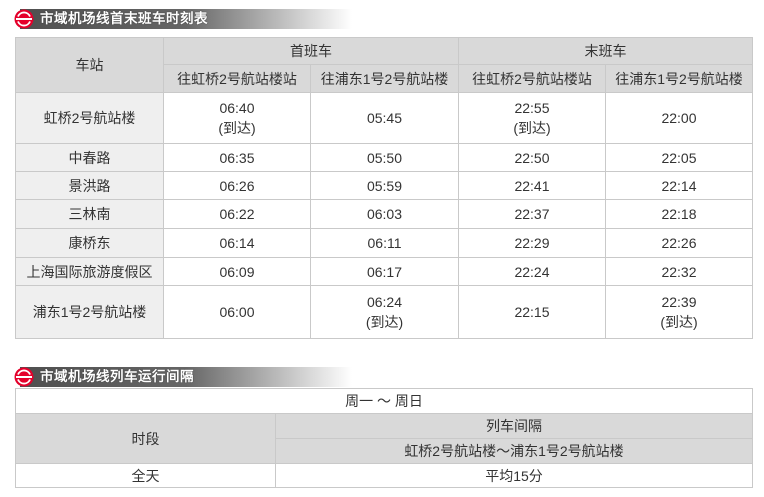 The image size is (764, 497). What do you see at coordinates (605, 51) in the screenshot?
I see `last-train-header: 末班车` at bounding box center [605, 51].